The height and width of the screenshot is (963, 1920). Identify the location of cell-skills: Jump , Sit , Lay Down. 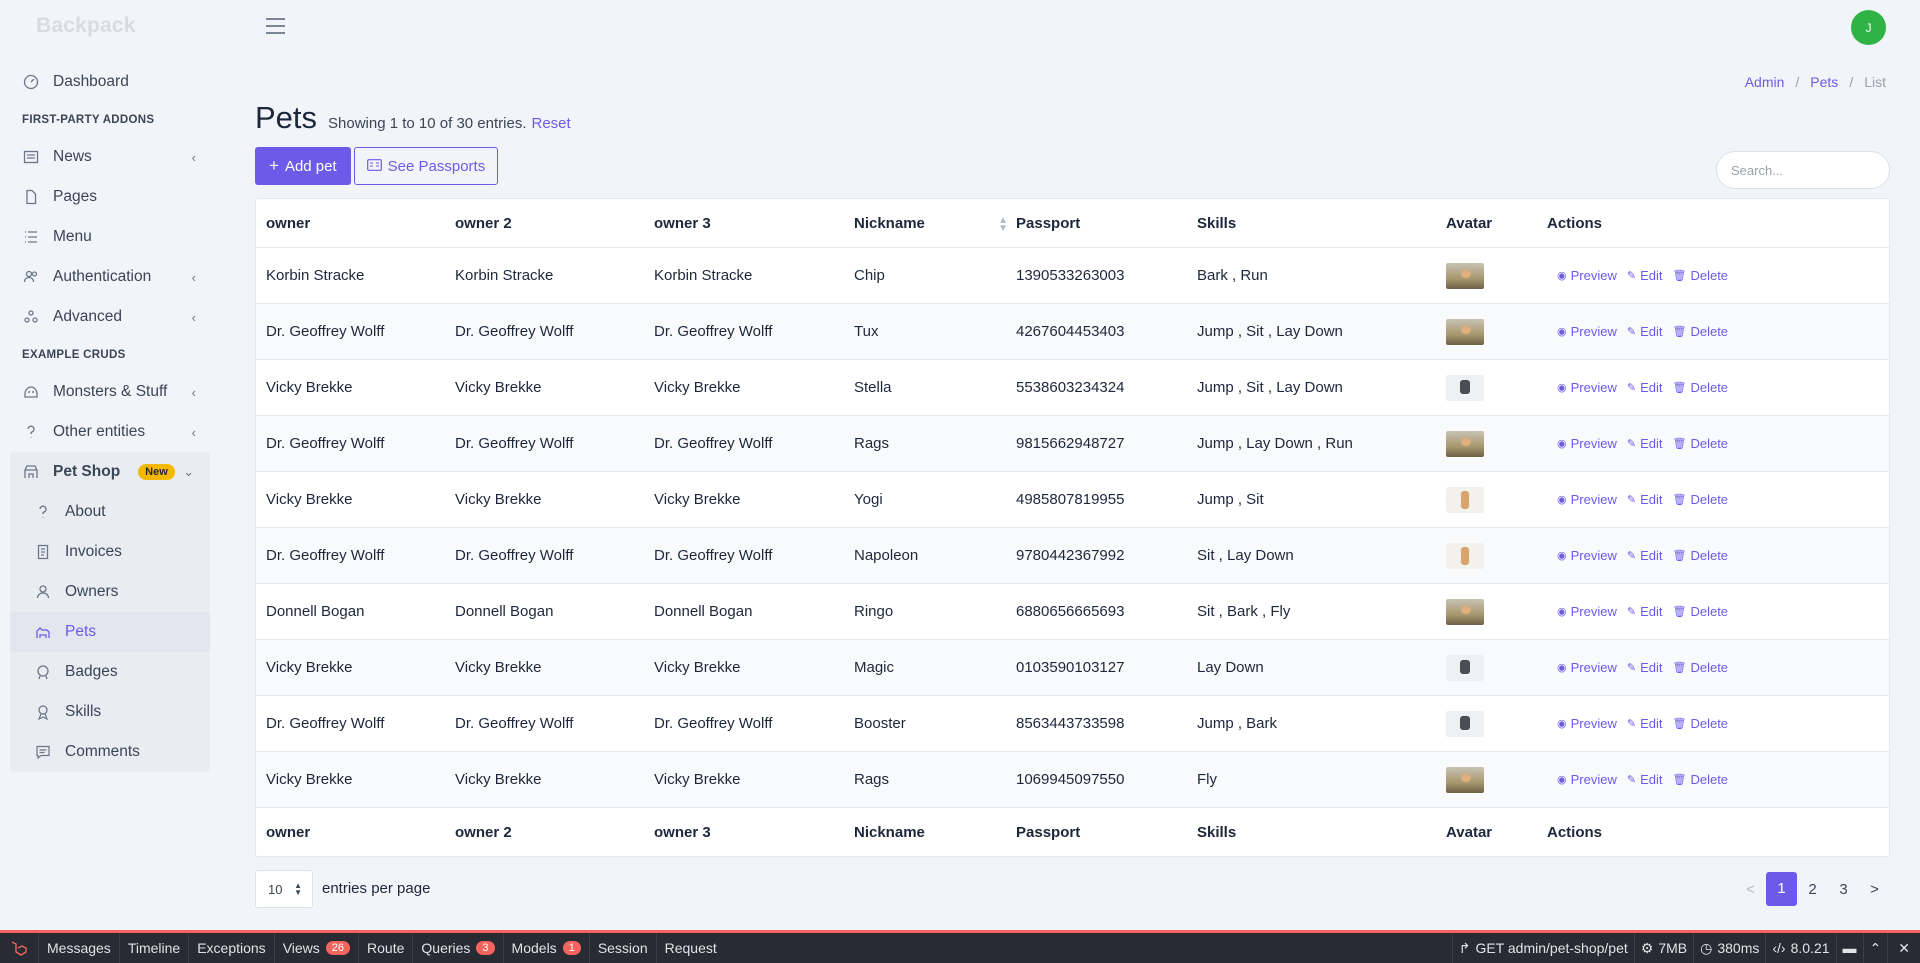
(1270, 331).